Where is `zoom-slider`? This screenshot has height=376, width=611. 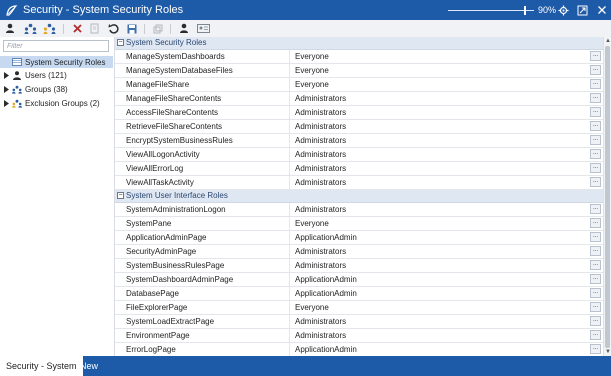 zoom-slider is located at coordinates (491, 10).